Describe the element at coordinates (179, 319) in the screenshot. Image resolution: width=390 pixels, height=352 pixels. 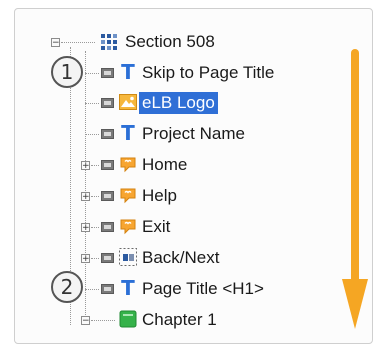
I see `tree-item-label: Chapter 1` at that location.